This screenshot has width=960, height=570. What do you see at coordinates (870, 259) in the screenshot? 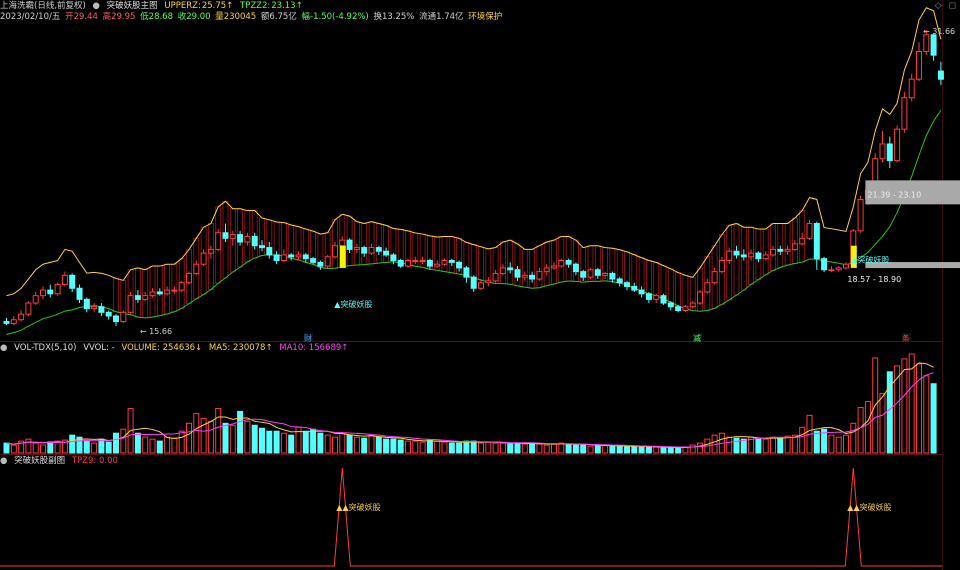
I see `signal-label-right: ▲突破妖股` at bounding box center [870, 259].